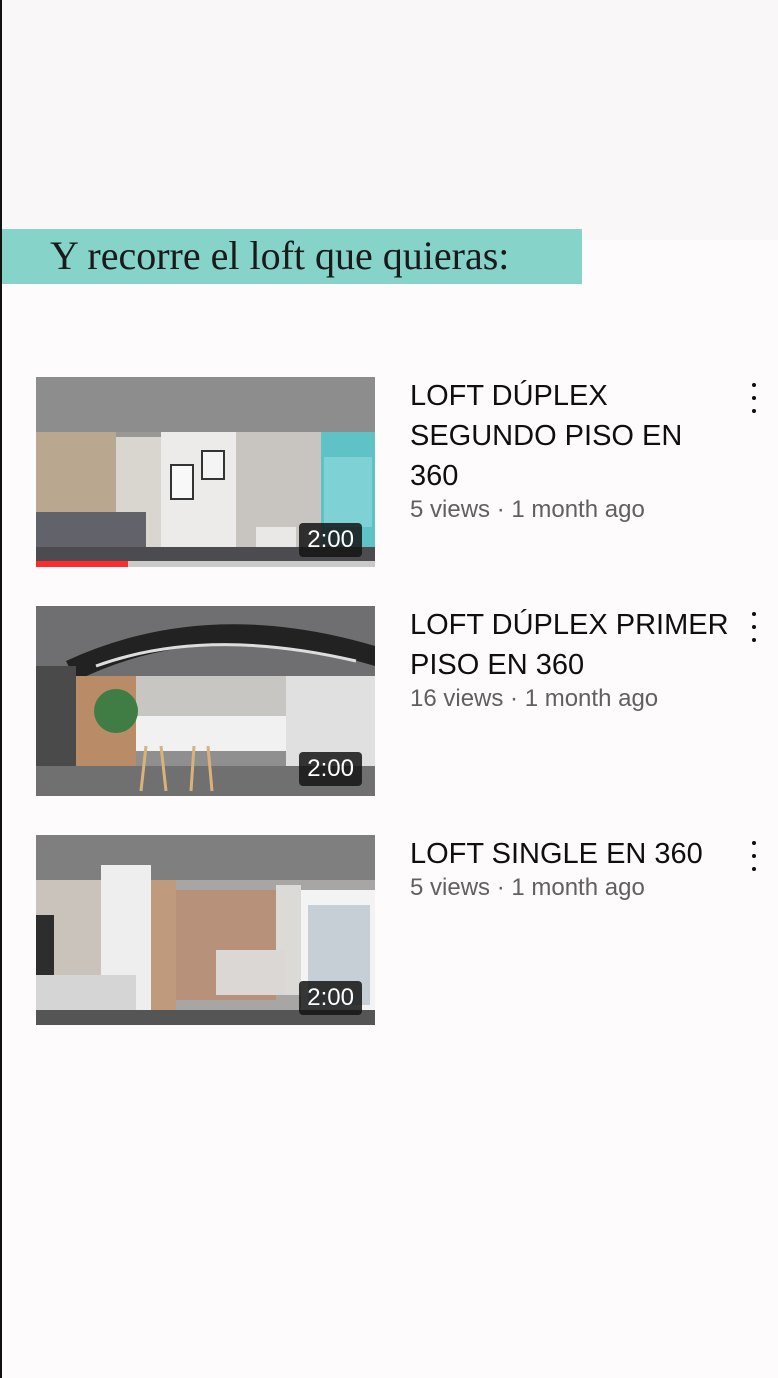 Image resolution: width=778 pixels, height=1378 pixels. Describe the element at coordinates (280, 255) in the screenshot. I see `heading-text: Y recorre el loft que quieras:` at that location.